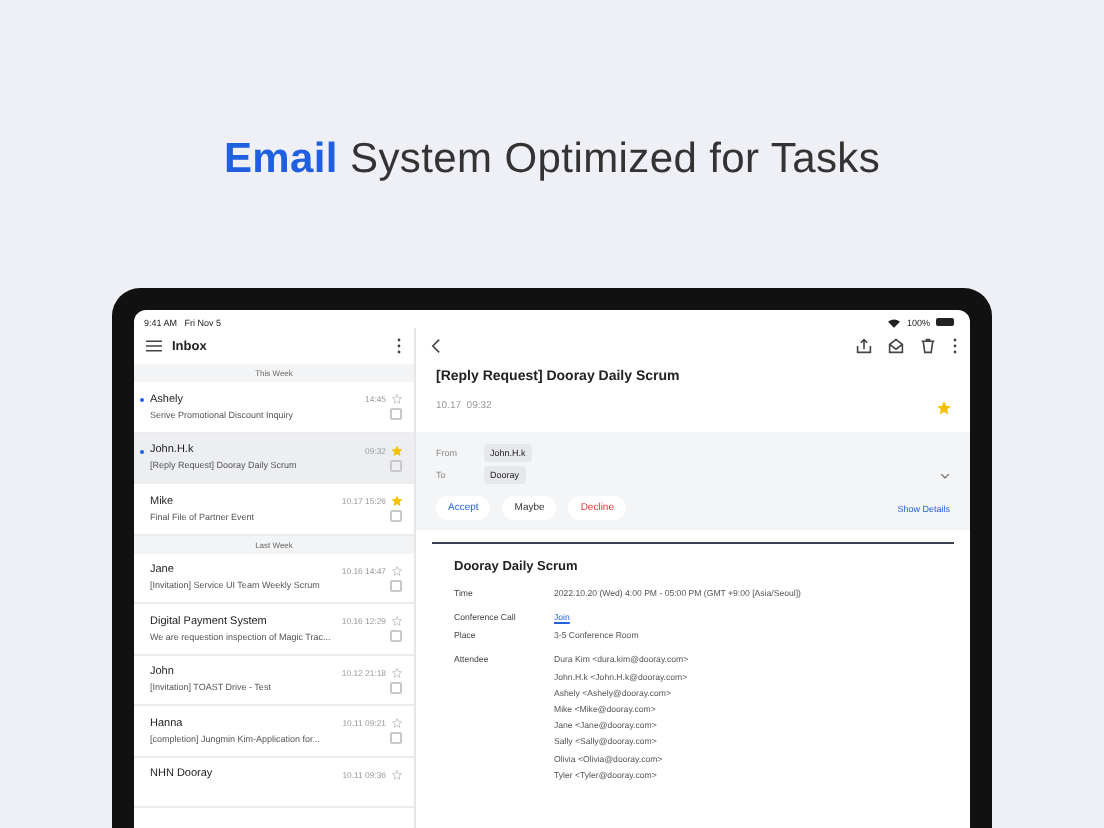 This screenshot has height=828, width=1104. Describe the element at coordinates (894, 322) in the screenshot. I see `wifi-icon` at that location.